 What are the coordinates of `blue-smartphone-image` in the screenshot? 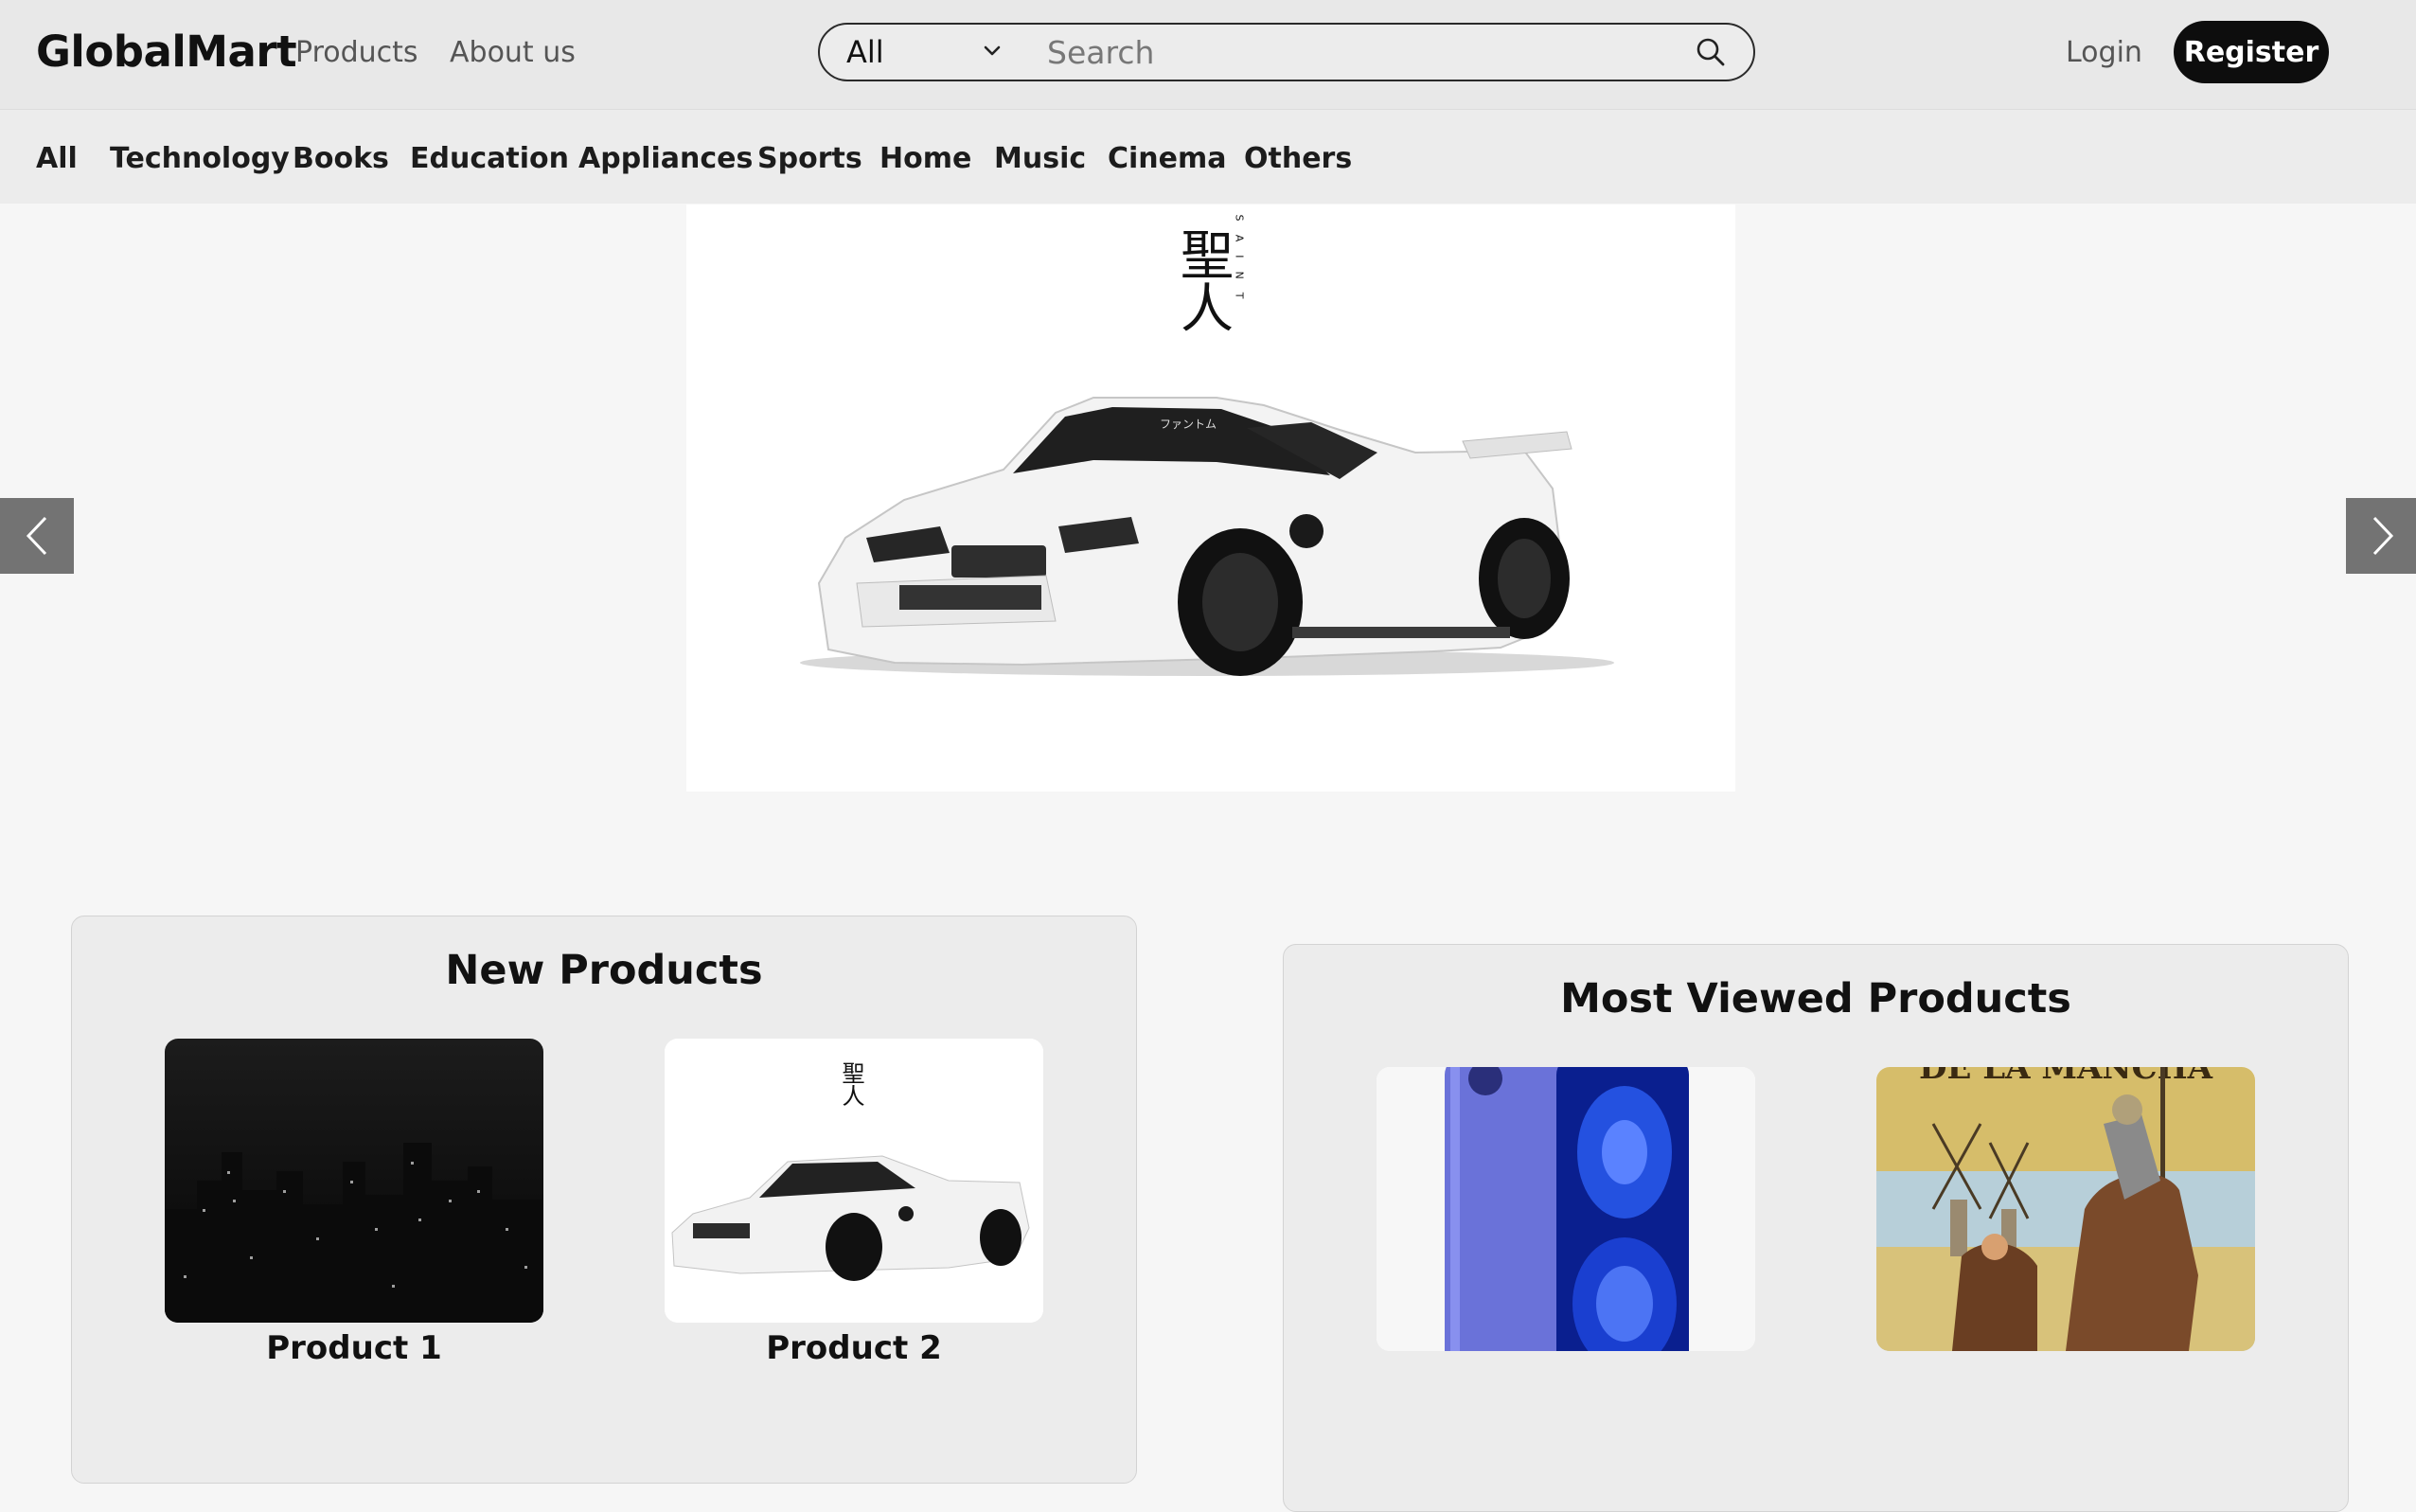 It's located at (1566, 1209).